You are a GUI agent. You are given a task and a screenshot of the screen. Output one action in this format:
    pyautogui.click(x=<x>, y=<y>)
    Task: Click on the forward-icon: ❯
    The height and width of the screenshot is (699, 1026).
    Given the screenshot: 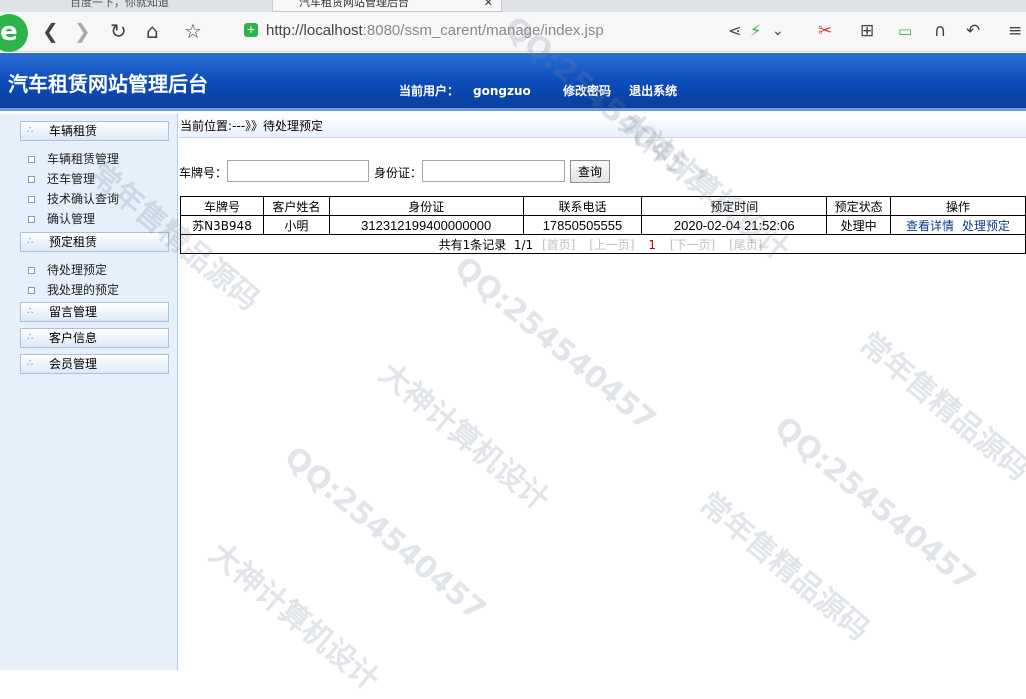 What is the action you would take?
    pyautogui.click(x=82, y=31)
    